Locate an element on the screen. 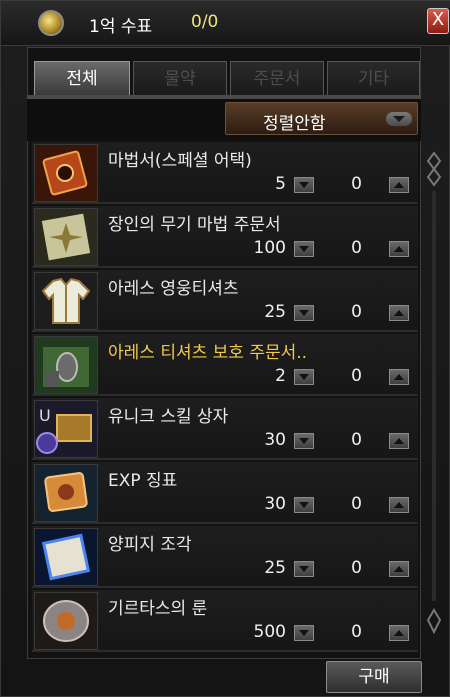  currency-count: 0/0 is located at coordinates (205, 22).